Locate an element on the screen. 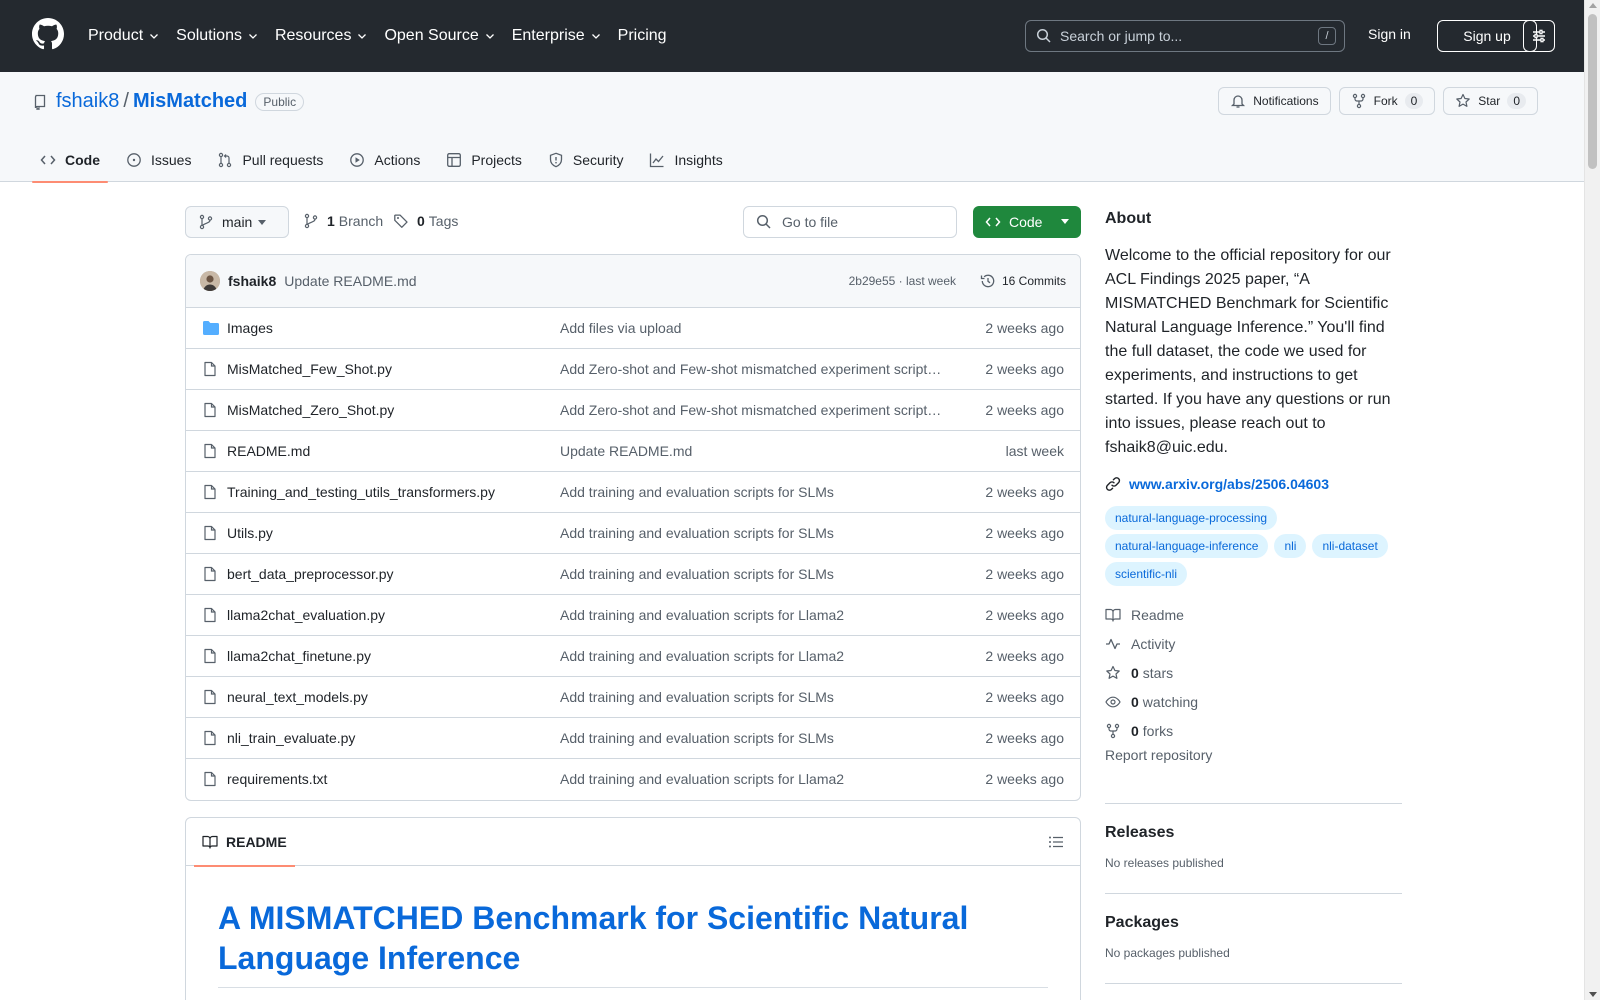 This screenshot has width=1600, height=1000. tab-code: Code is located at coordinates (70, 160).